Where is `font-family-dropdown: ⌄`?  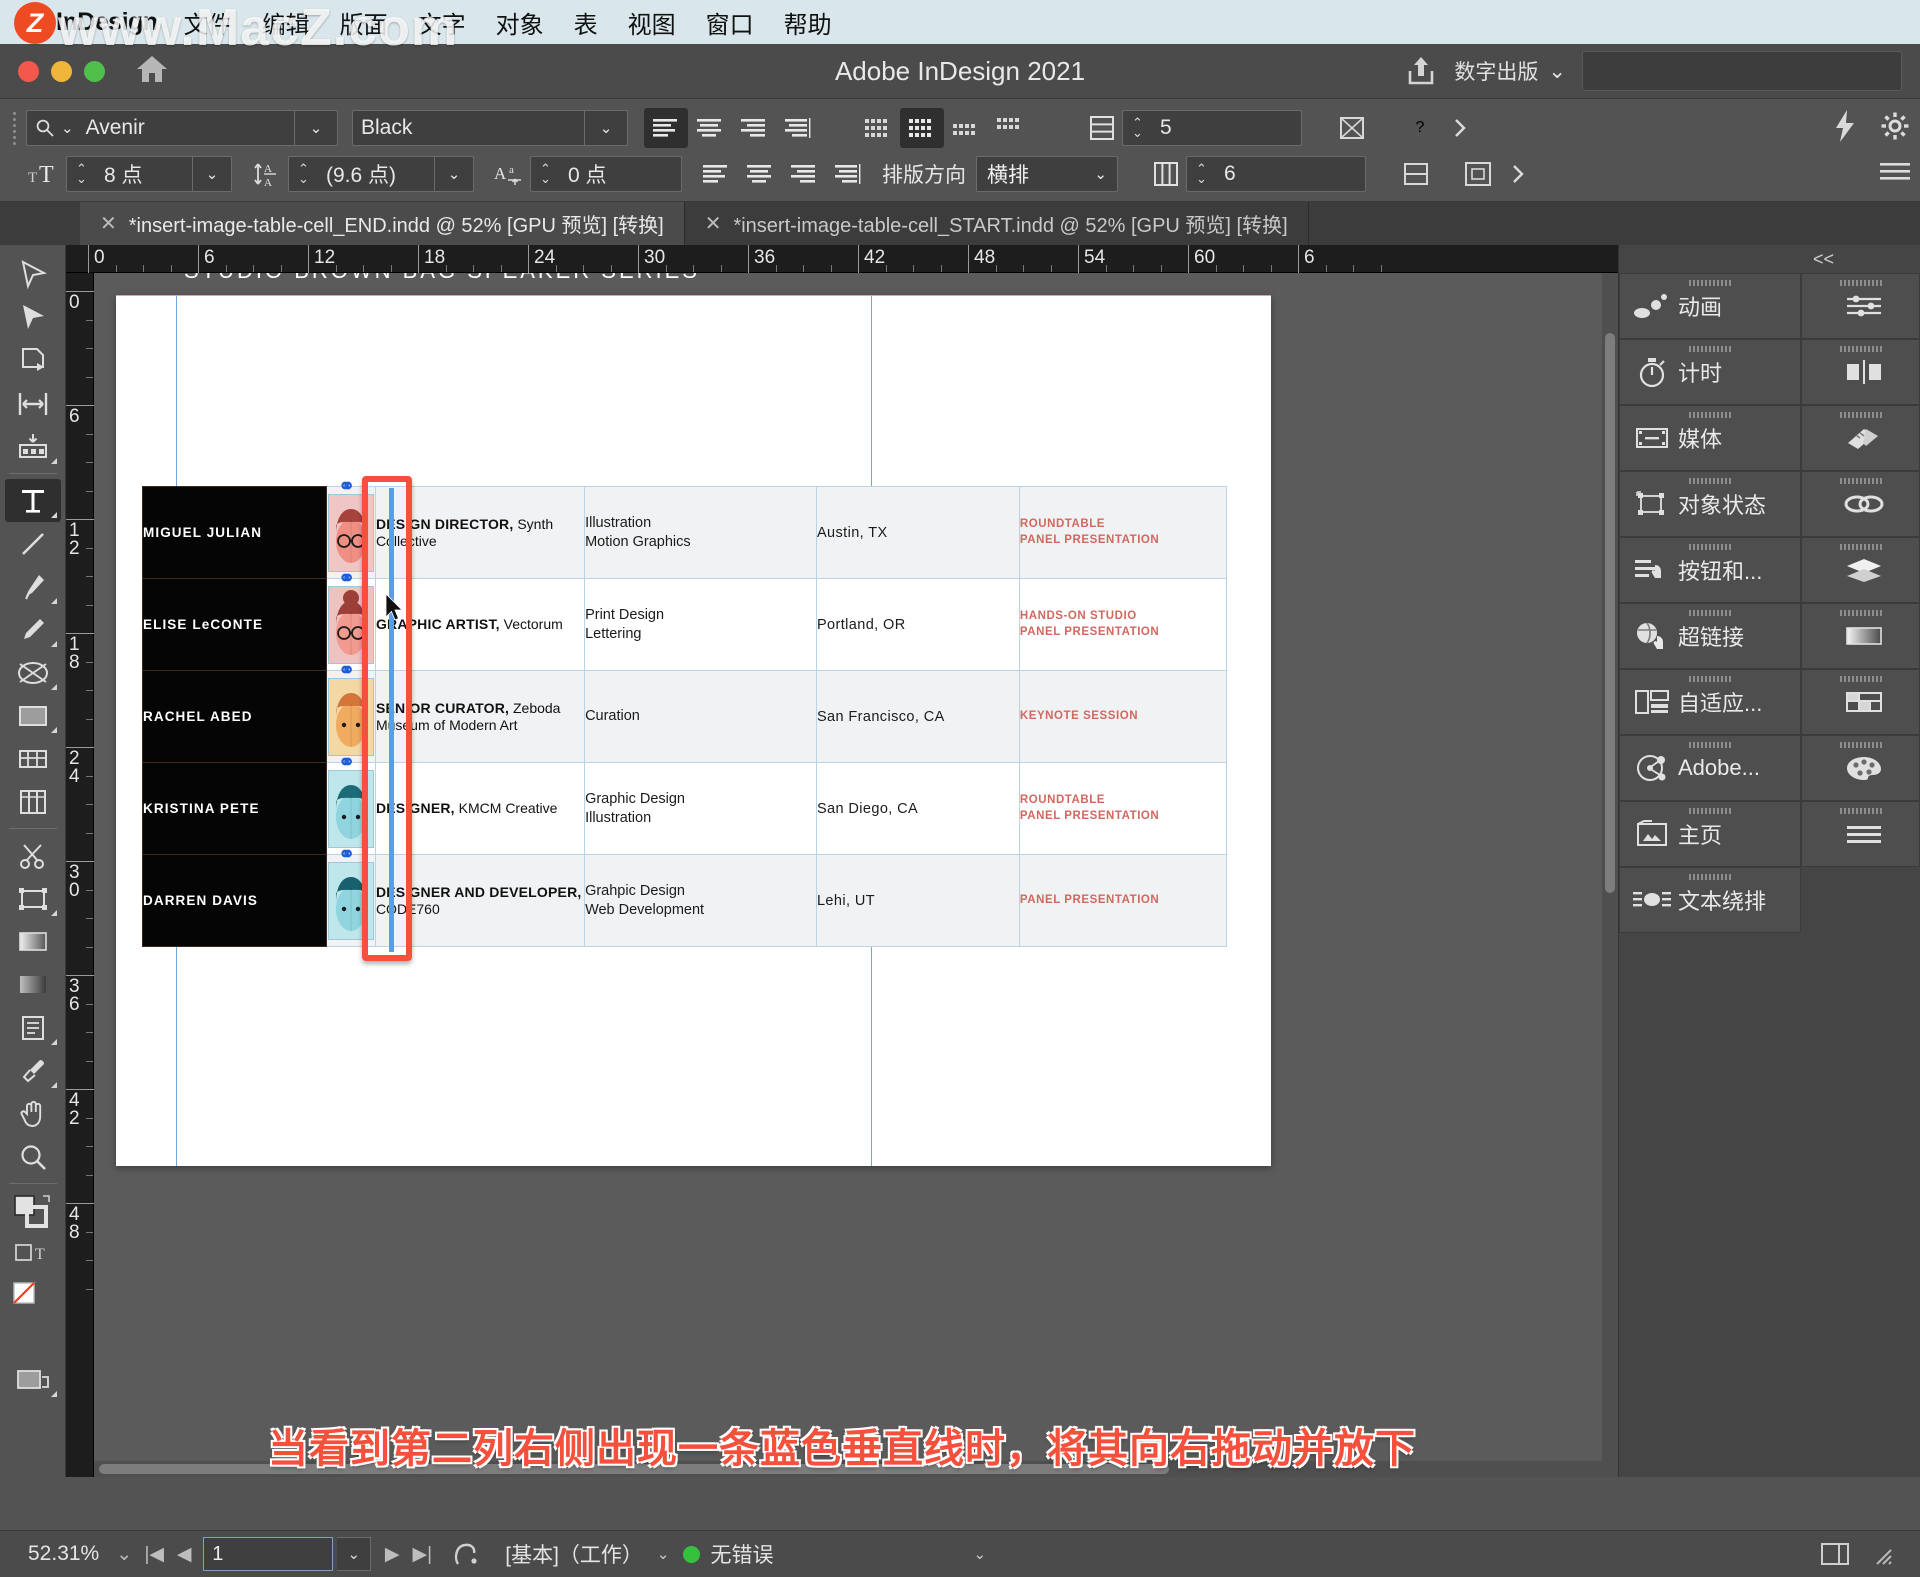
font-family-dropdown: ⌄ is located at coordinates (316, 128).